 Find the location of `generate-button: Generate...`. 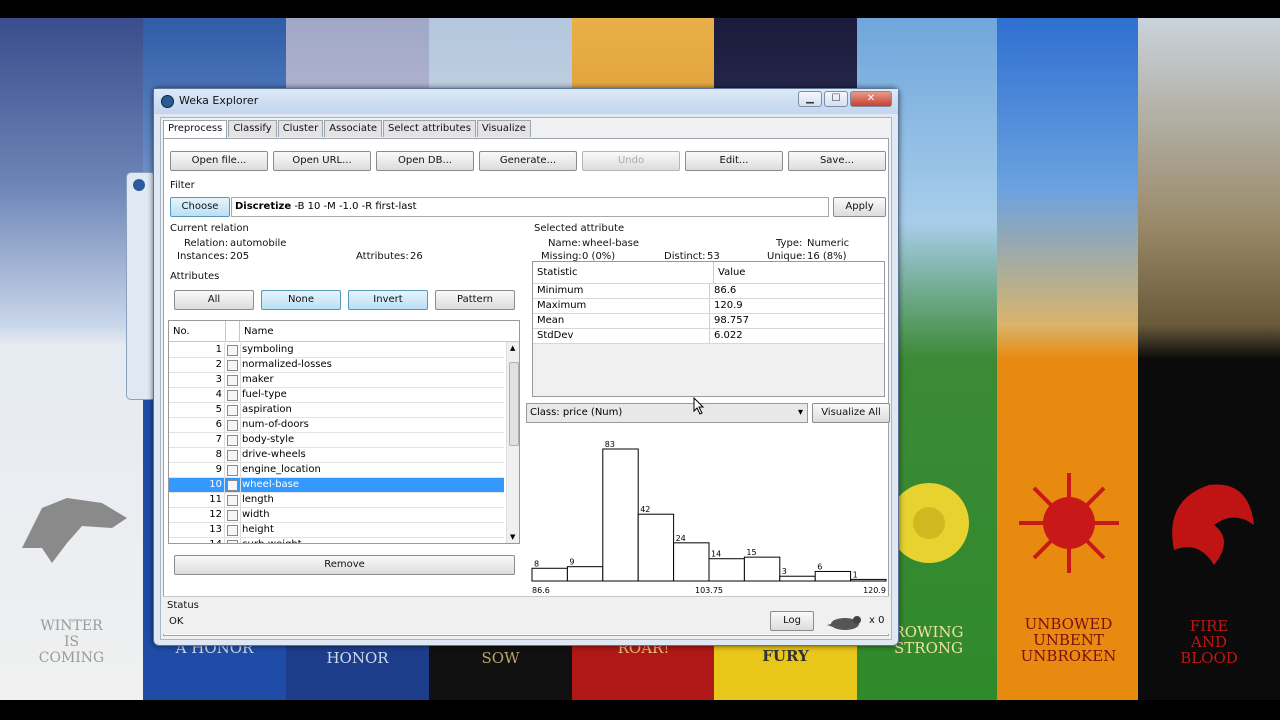

generate-button: Generate... is located at coordinates (528, 161).